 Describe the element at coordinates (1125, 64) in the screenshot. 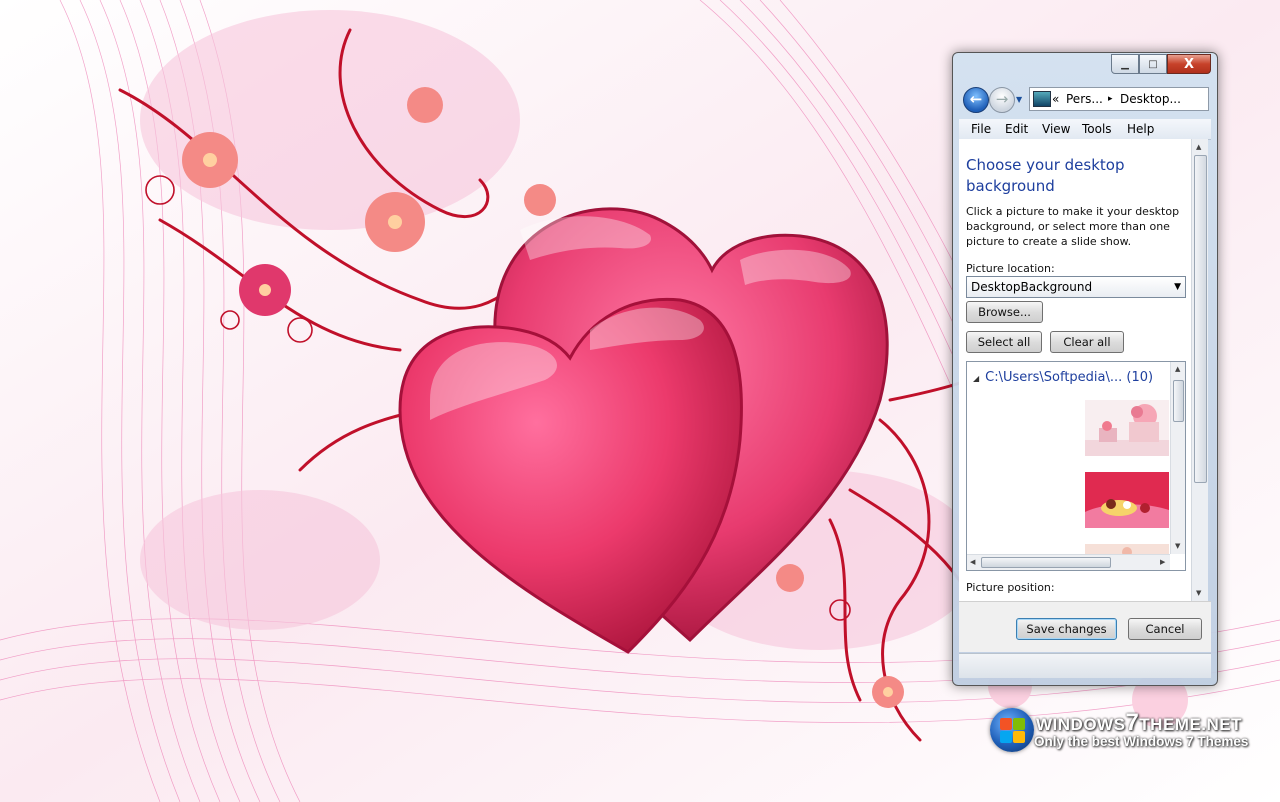

I see `minimize-button: ▁` at that location.